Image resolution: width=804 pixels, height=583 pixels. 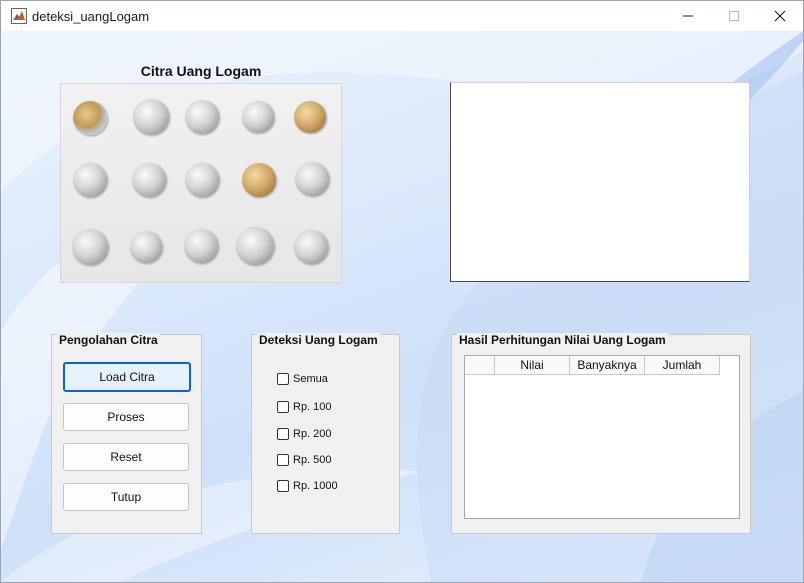 I want to click on checkbox-rp200: Rp. 200, so click(x=304, y=434).